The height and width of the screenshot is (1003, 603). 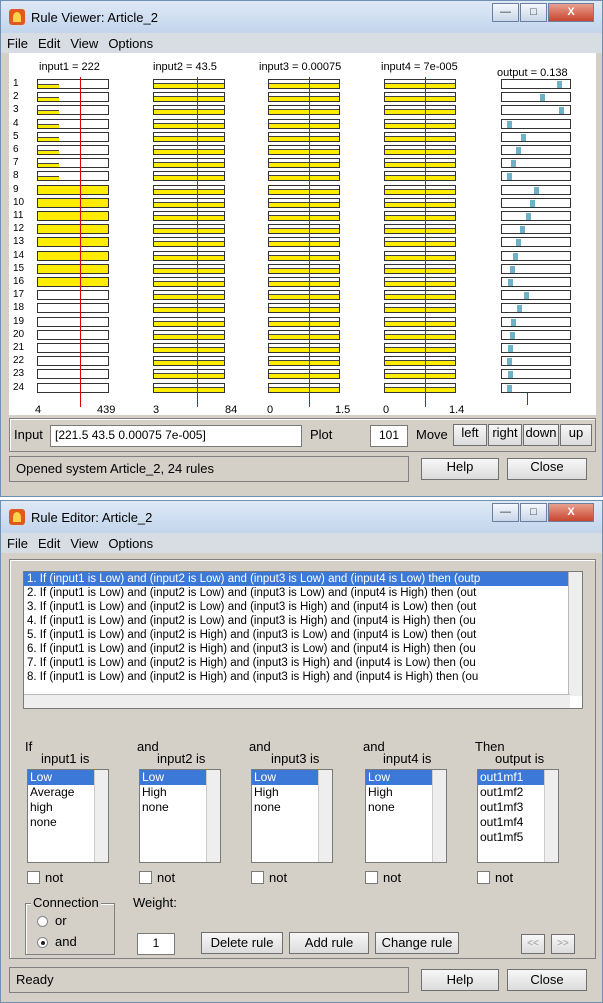 I want to click on weight-field: 1, so click(x=156, y=944).